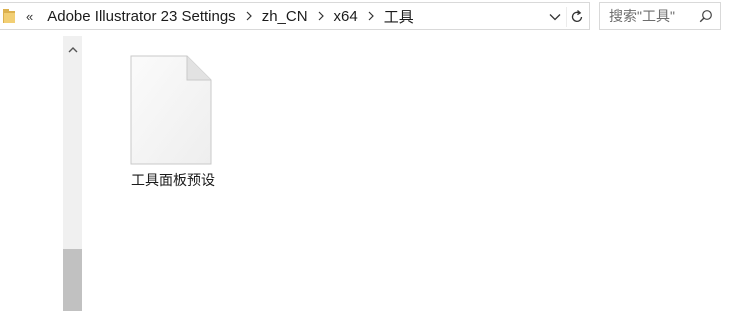 Image resolution: width=730 pixels, height=311 pixels. Describe the element at coordinates (346, 16) in the screenshot. I see `breadcrumb-item-x64: x64` at that location.